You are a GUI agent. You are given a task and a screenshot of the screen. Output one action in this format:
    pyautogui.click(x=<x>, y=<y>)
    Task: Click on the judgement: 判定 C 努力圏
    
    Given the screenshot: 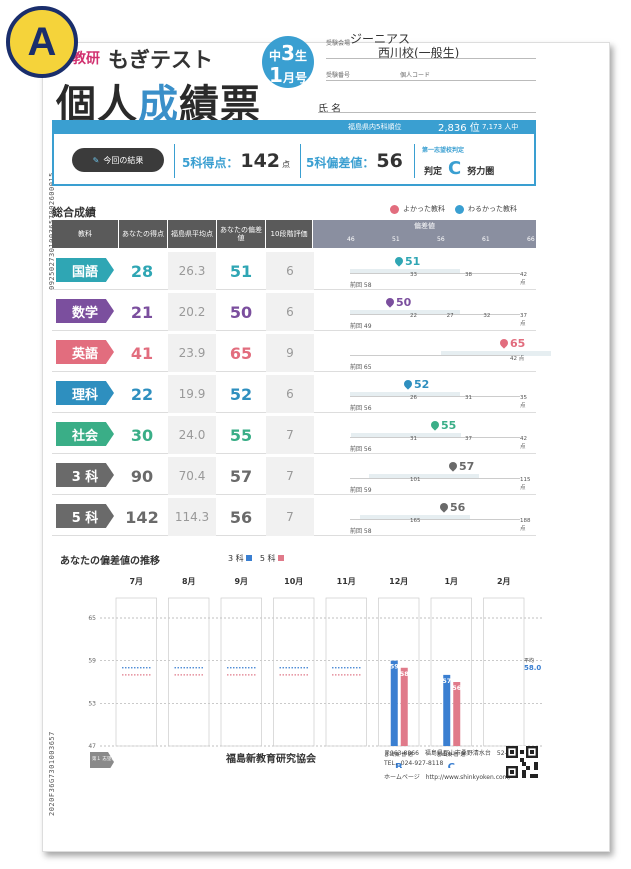 What is the action you would take?
    pyautogui.click(x=459, y=168)
    